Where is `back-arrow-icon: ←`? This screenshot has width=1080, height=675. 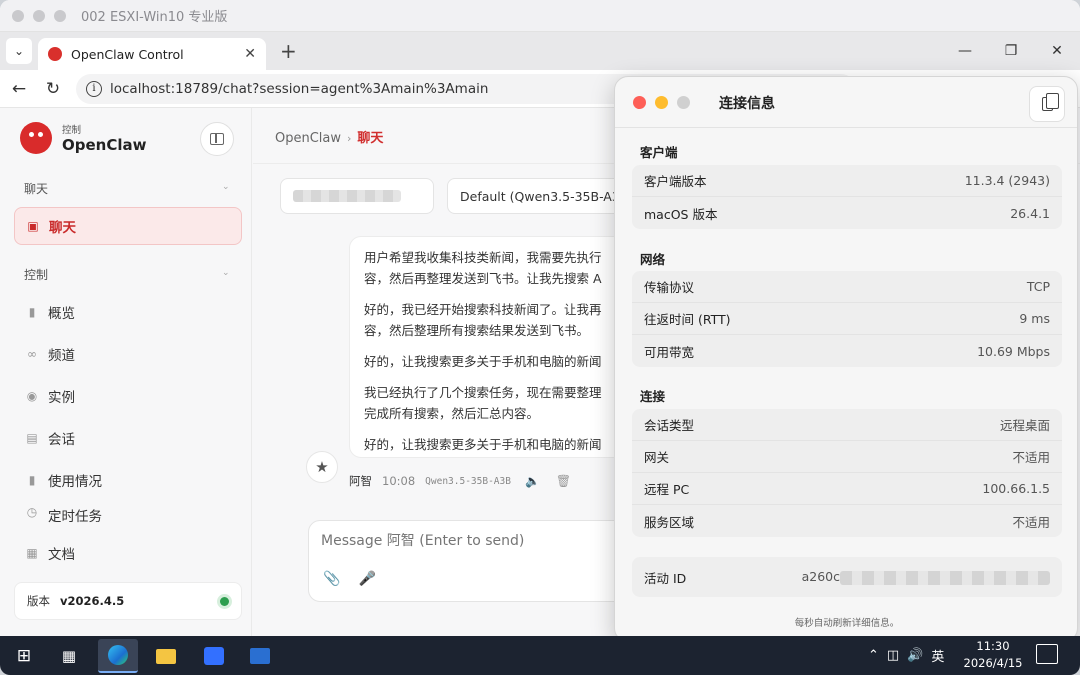
back-arrow-icon: ← is located at coordinates (19, 89).